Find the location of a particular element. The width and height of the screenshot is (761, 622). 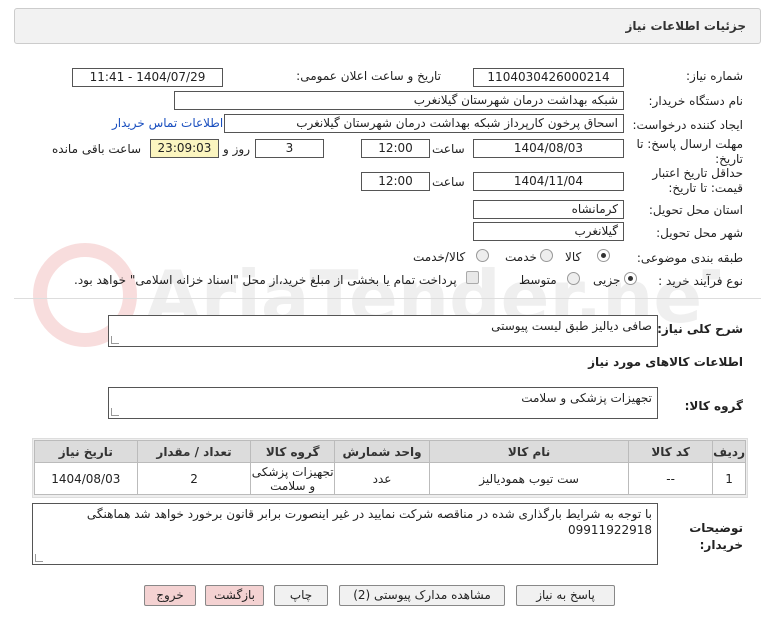

exit-button: خروج is located at coordinates (170, 595).